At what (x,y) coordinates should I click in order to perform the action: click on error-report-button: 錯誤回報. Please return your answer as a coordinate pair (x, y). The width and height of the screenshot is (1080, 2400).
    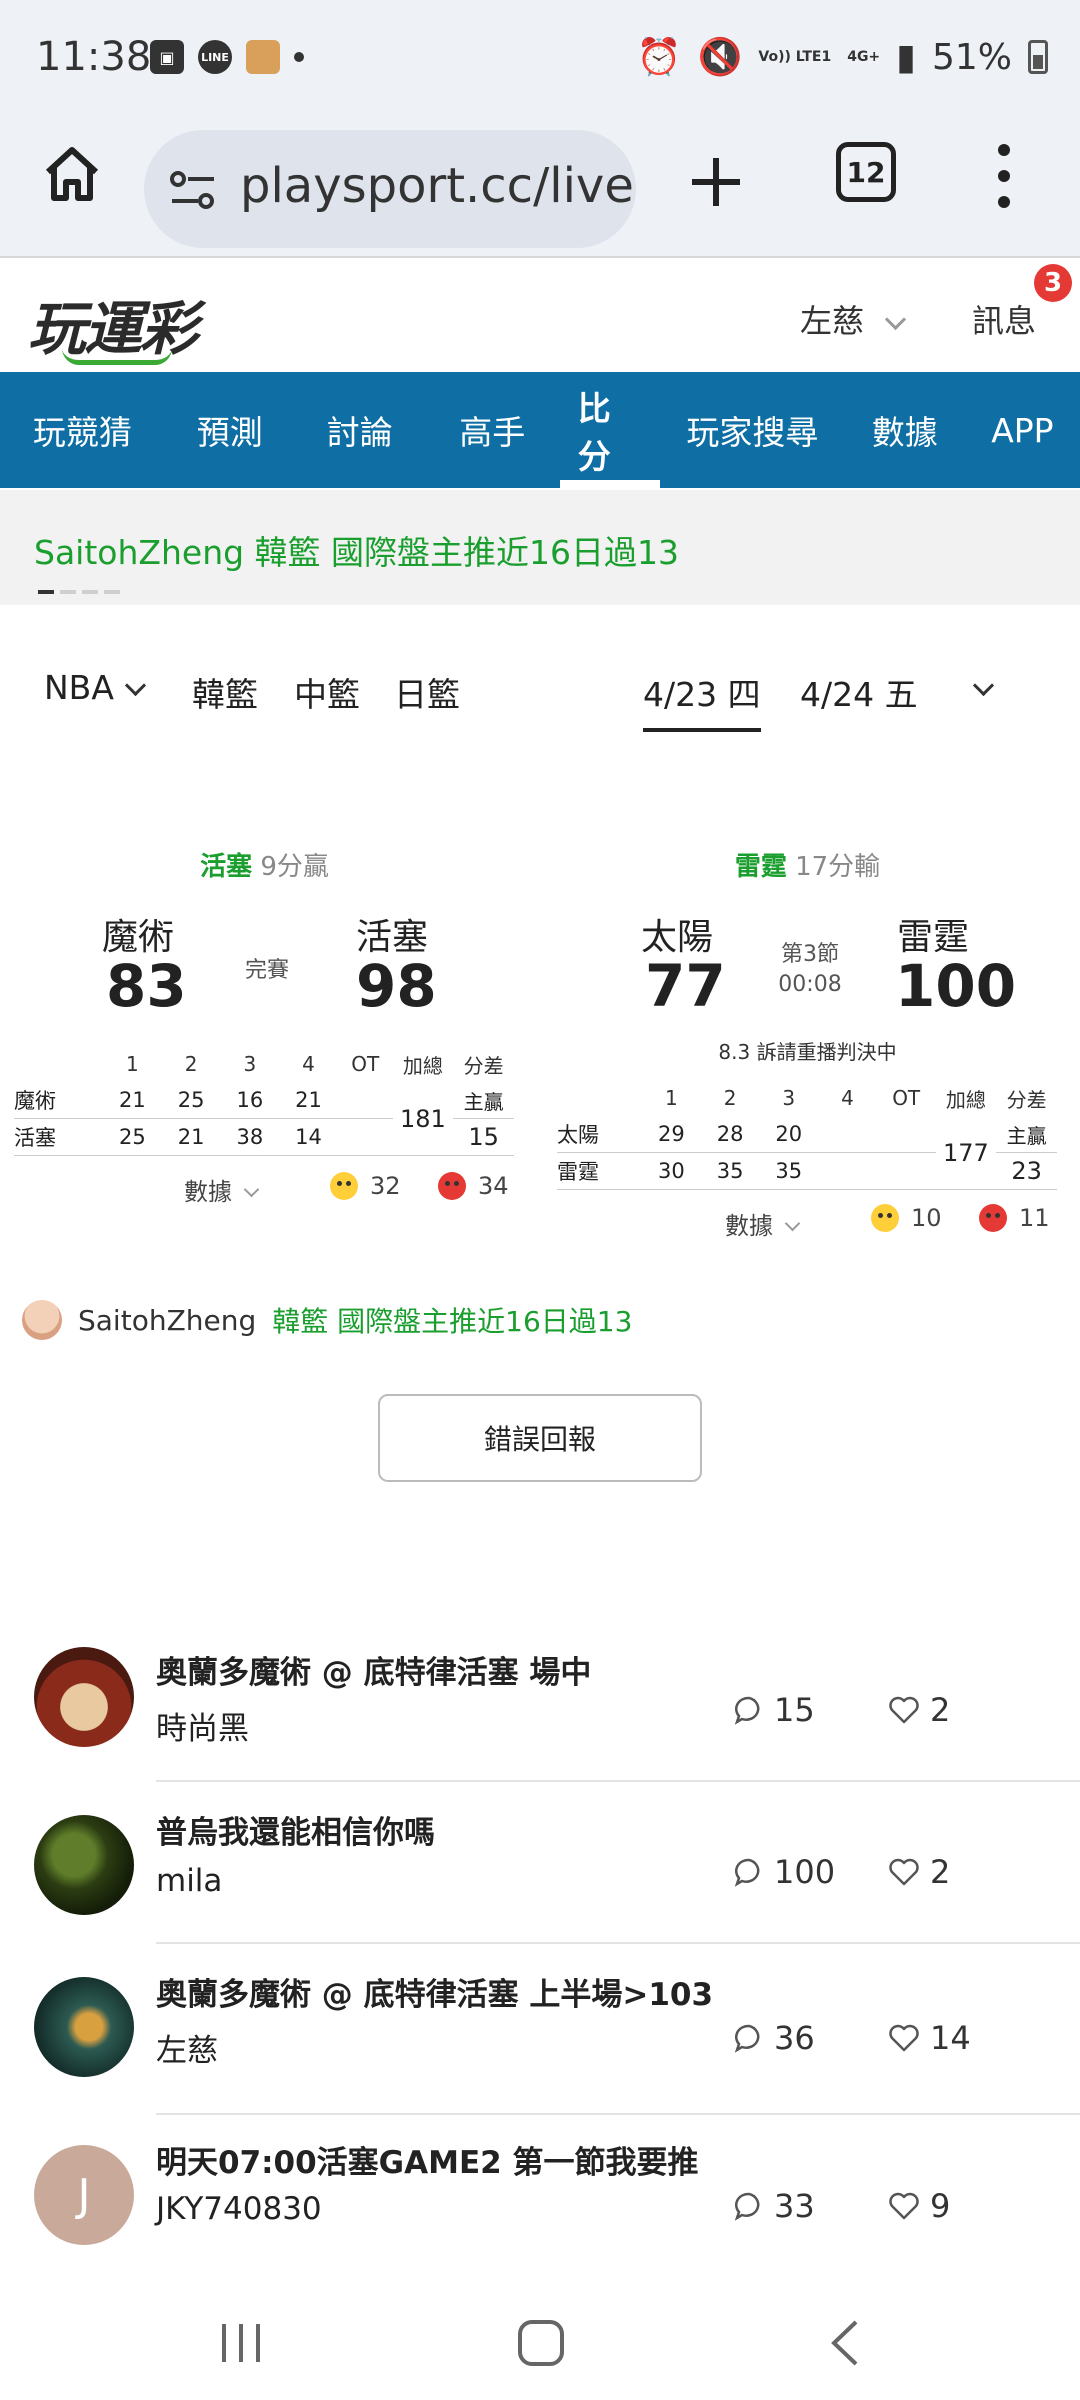
    Looking at the image, I should click on (540, 1438).